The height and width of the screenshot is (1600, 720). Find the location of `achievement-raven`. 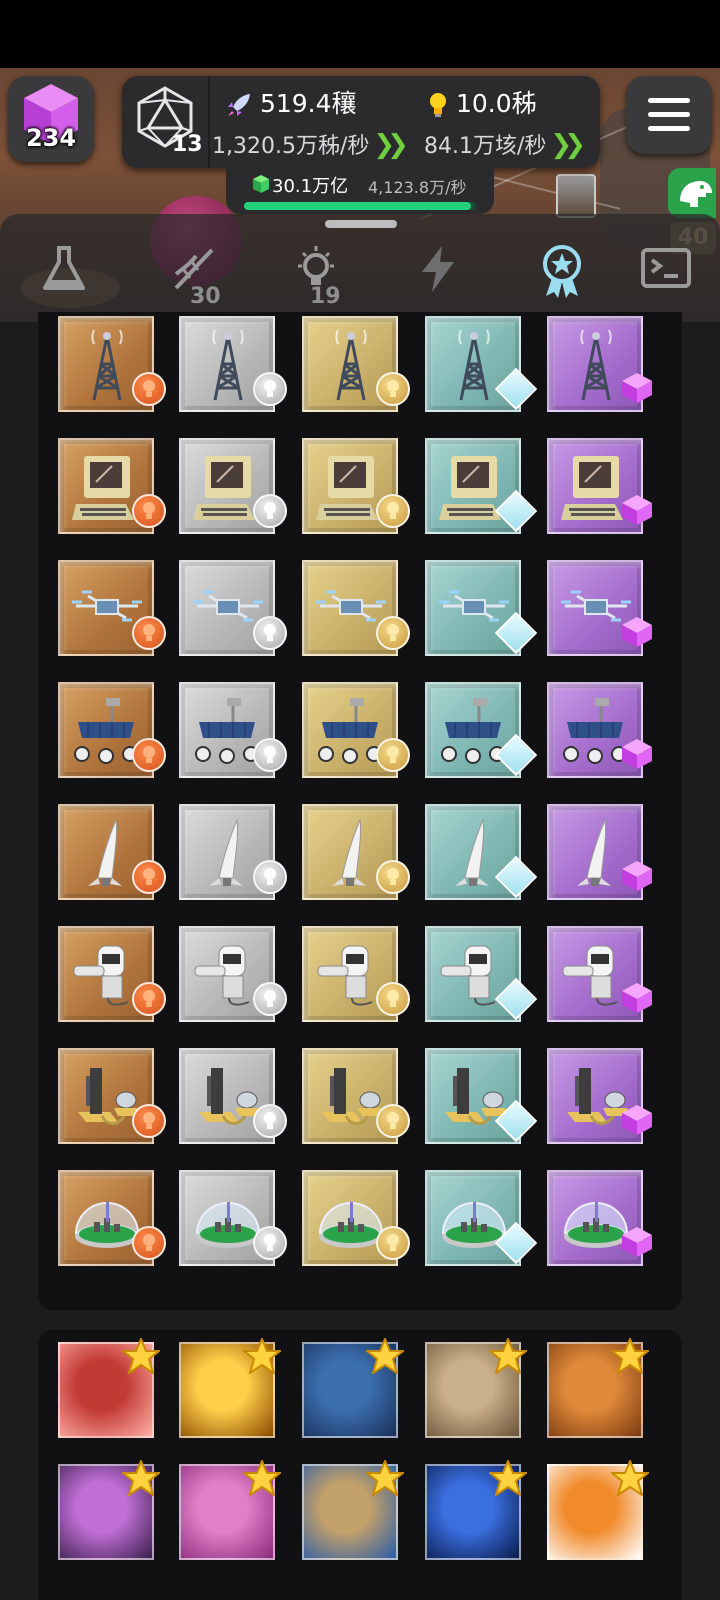

achievement-raven is located at coordinates (109, 1510).